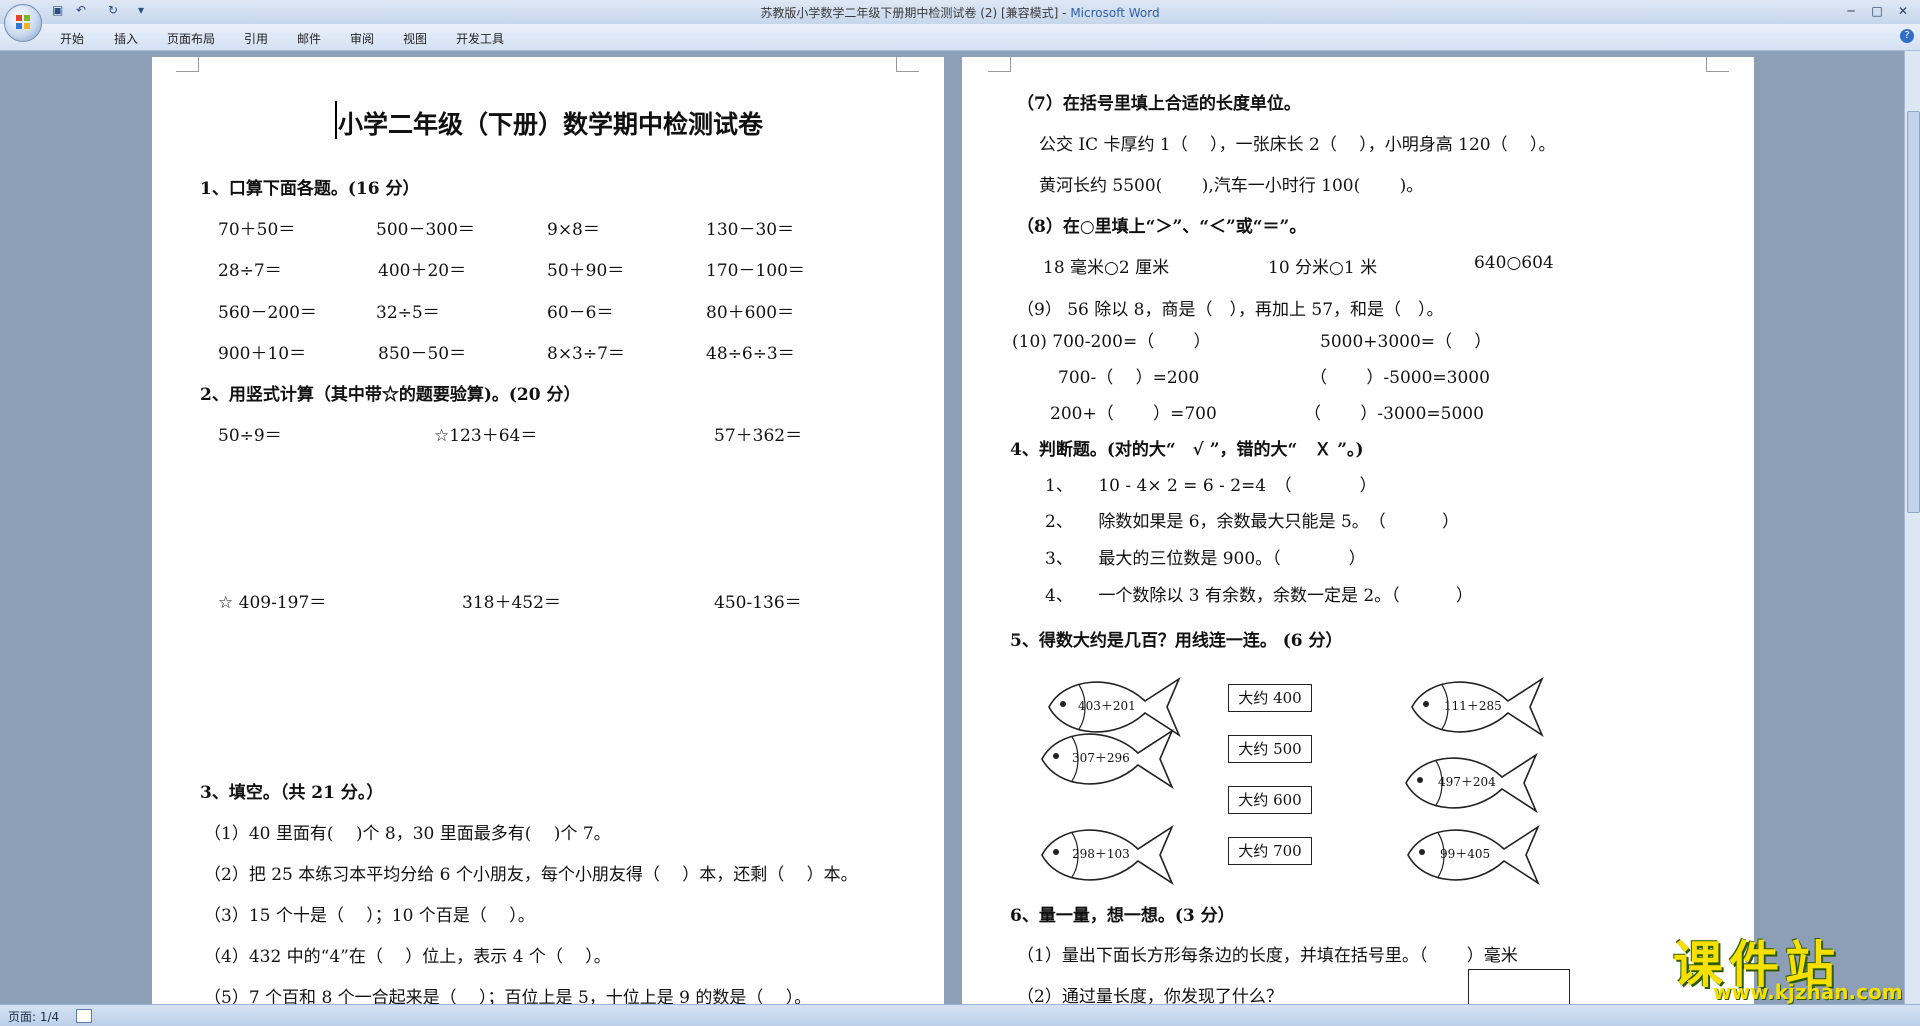 This screenshot has width=1920, height=1026. What do you see at coordinates (573, 227) in the screenshot?
I see `arith-item: 9×8＝` at bounding box center [573, 227].